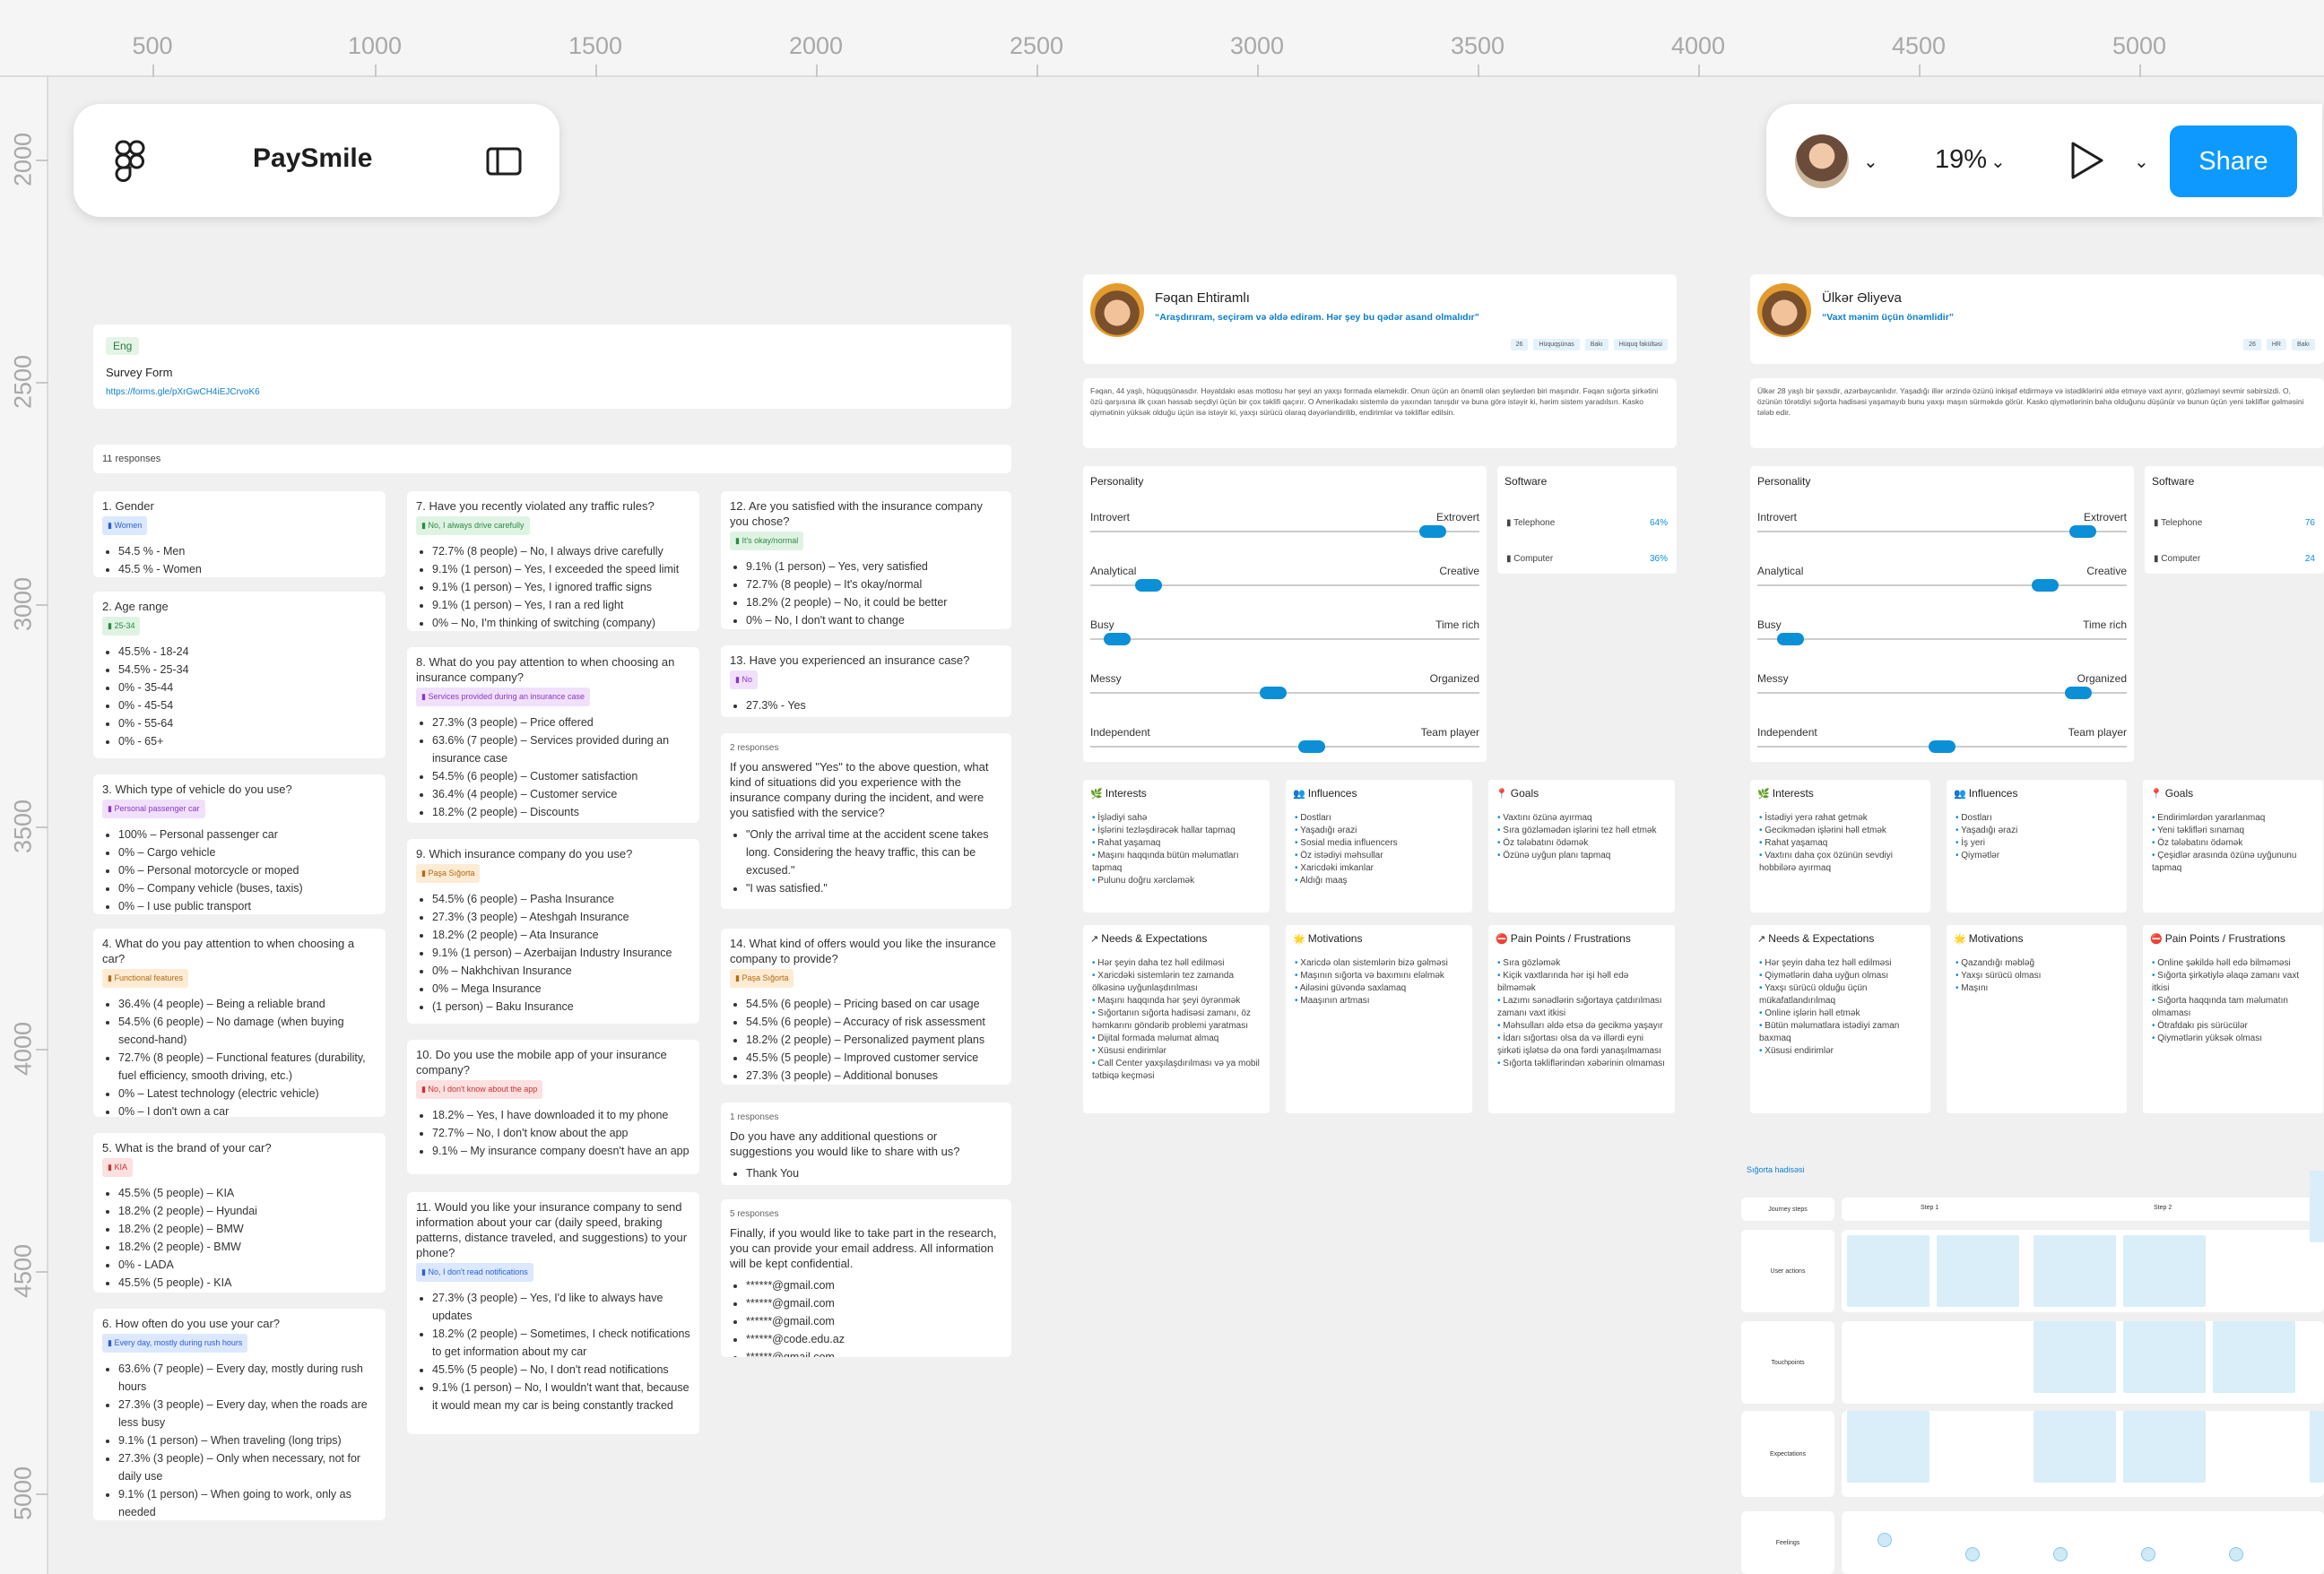 The height and width of the screenshot is (1574, 2324). What do you see at coordinates (874, 1352) in the screenshot?
I see `answer-item: ******@gmail.com` at bounding box center [874, 1352].